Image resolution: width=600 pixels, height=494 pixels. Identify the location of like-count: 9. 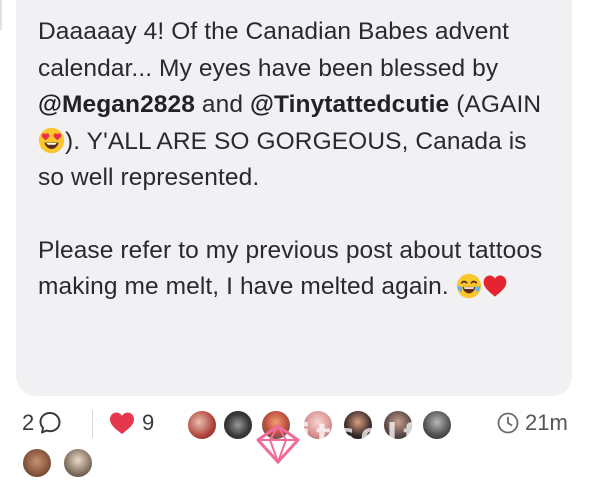
(148, 422).